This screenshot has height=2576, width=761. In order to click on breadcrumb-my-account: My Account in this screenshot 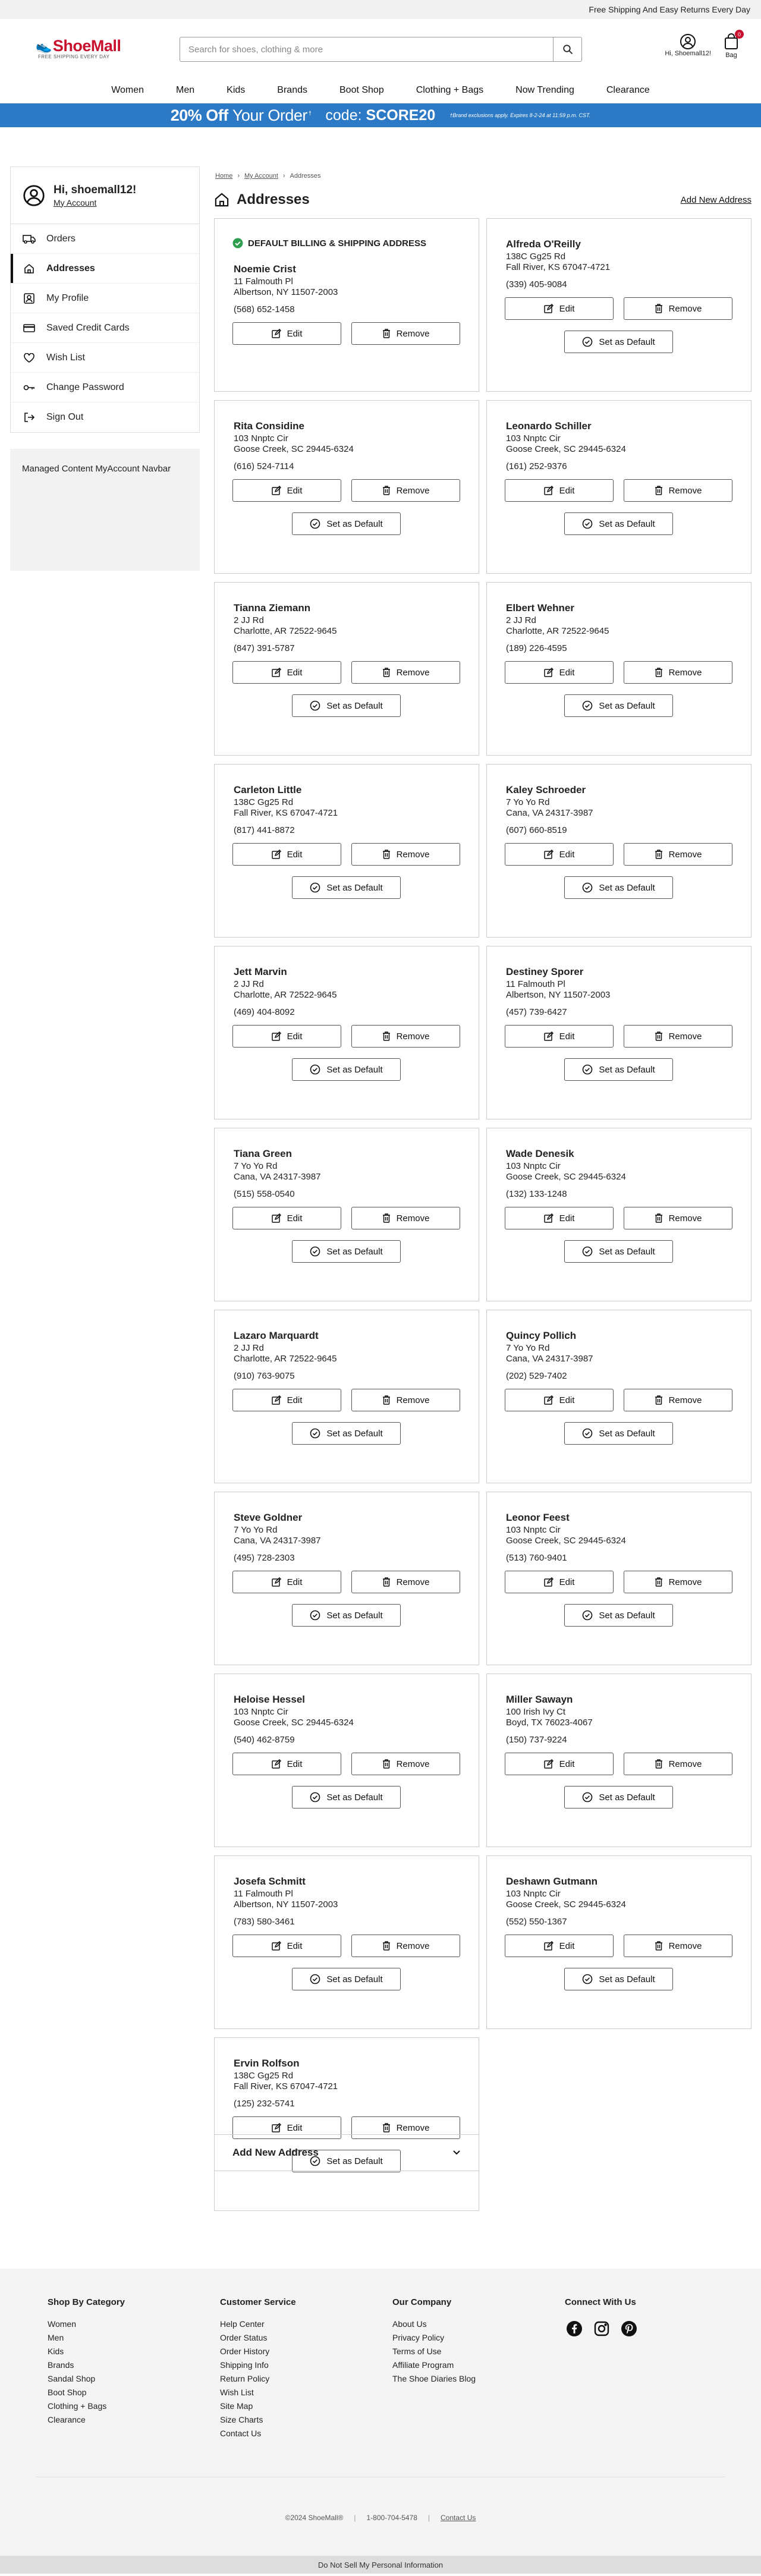, I will do `click(261, 176)`.